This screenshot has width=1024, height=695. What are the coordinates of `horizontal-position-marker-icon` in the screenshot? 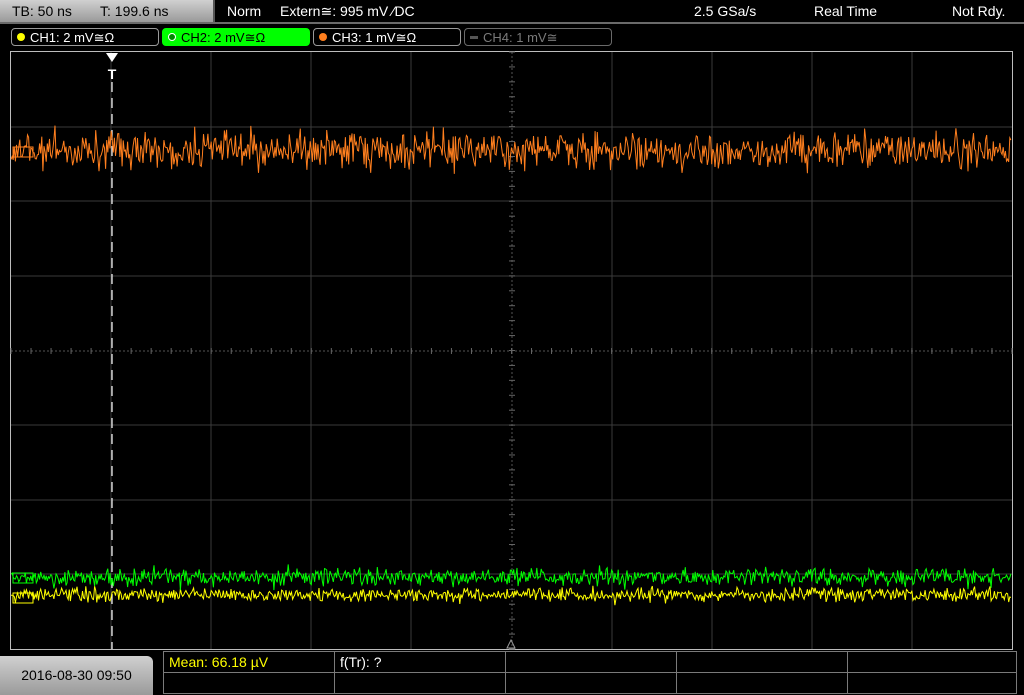 It's located at (511, 643).